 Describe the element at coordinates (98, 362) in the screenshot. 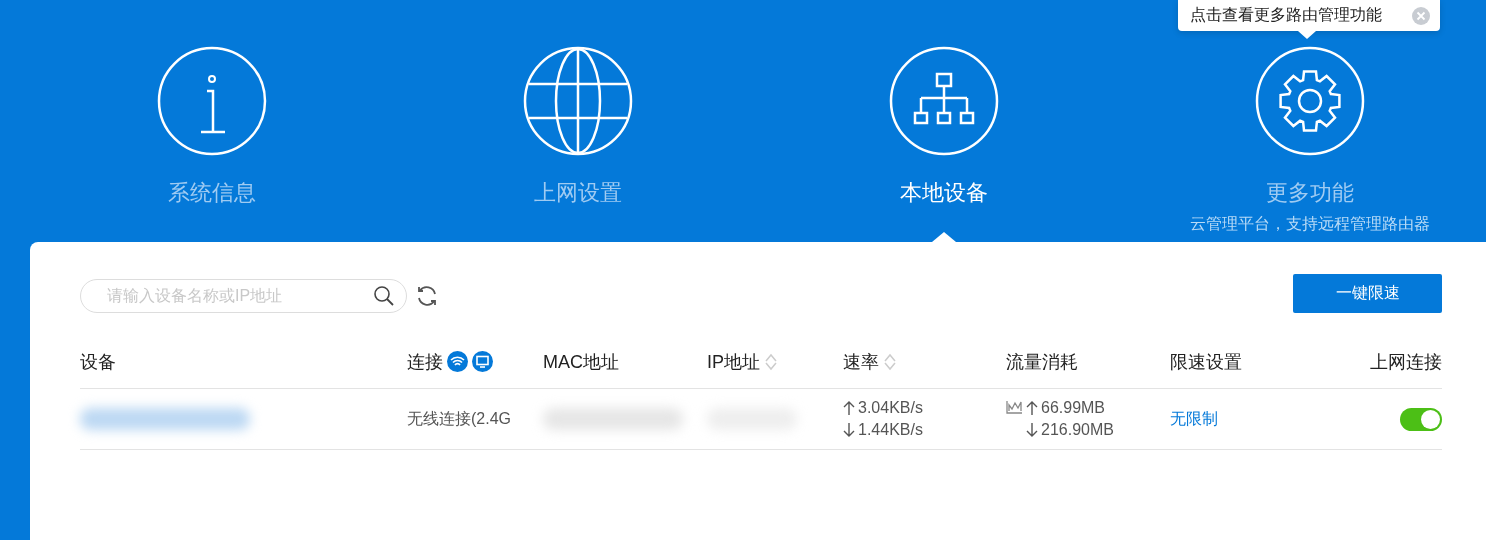

I see `column-header: 设备` at that location.